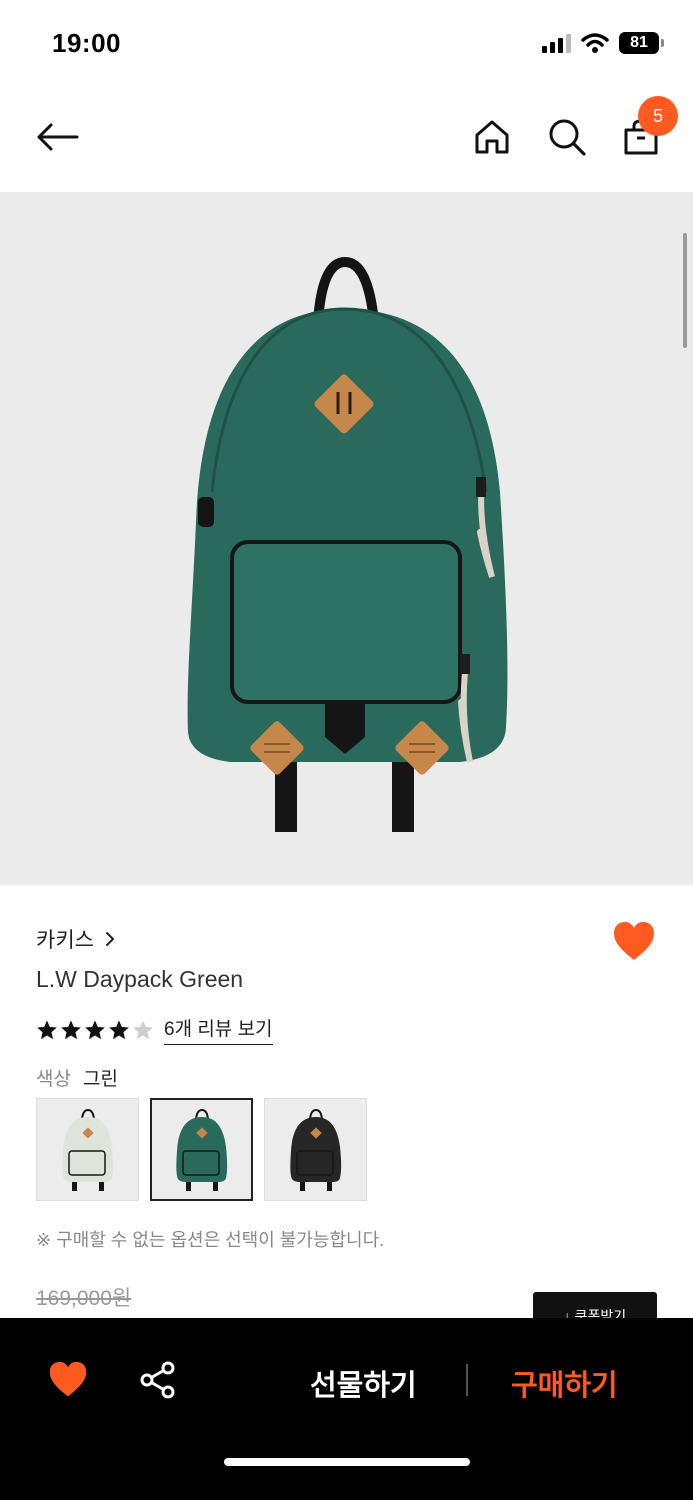 Image resolution: width=693 pixels, height=1500 pixels. I want to click on search-button, so click(567, 137).